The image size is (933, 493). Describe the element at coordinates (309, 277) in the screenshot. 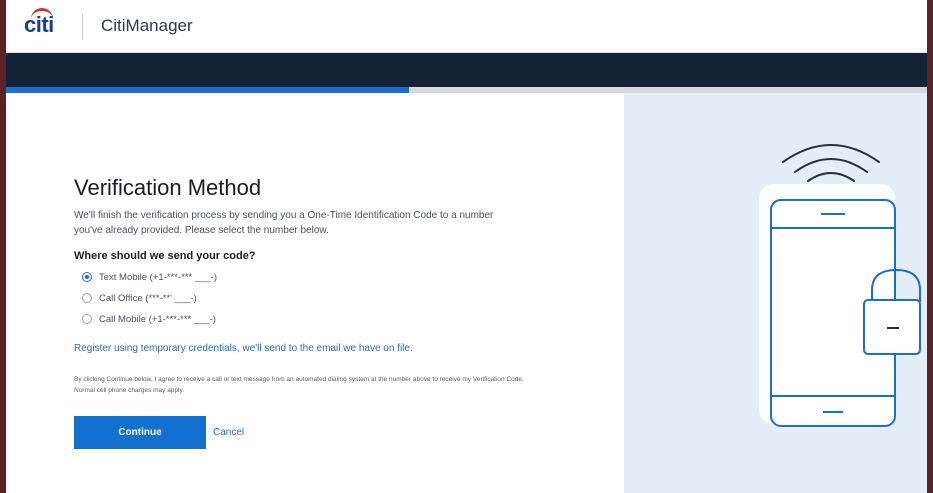

I see `option-text-mobile: Text Mobile (+1-***-*** ___-)` at that location.